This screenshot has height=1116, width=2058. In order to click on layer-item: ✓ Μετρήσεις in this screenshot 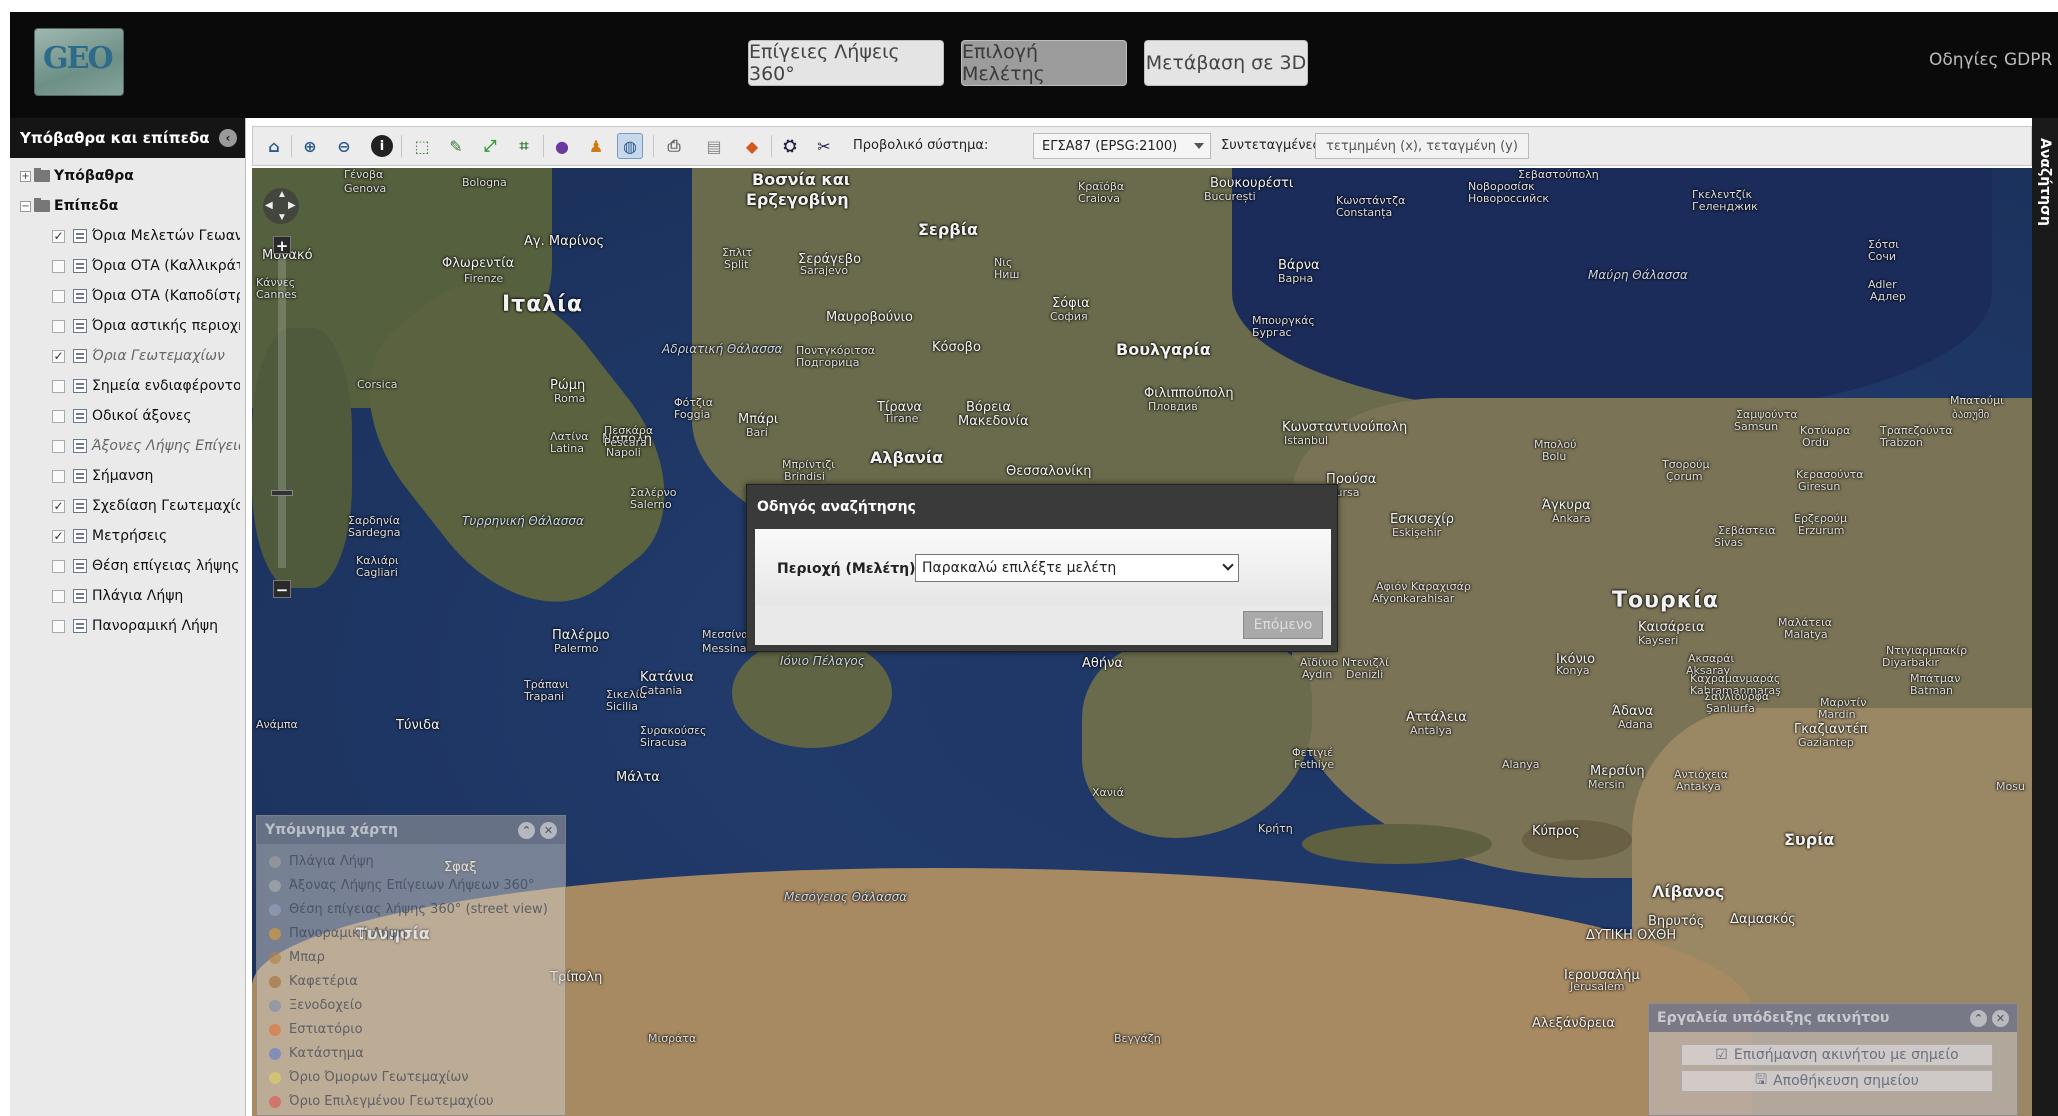, I will do `click(146, 536)`.